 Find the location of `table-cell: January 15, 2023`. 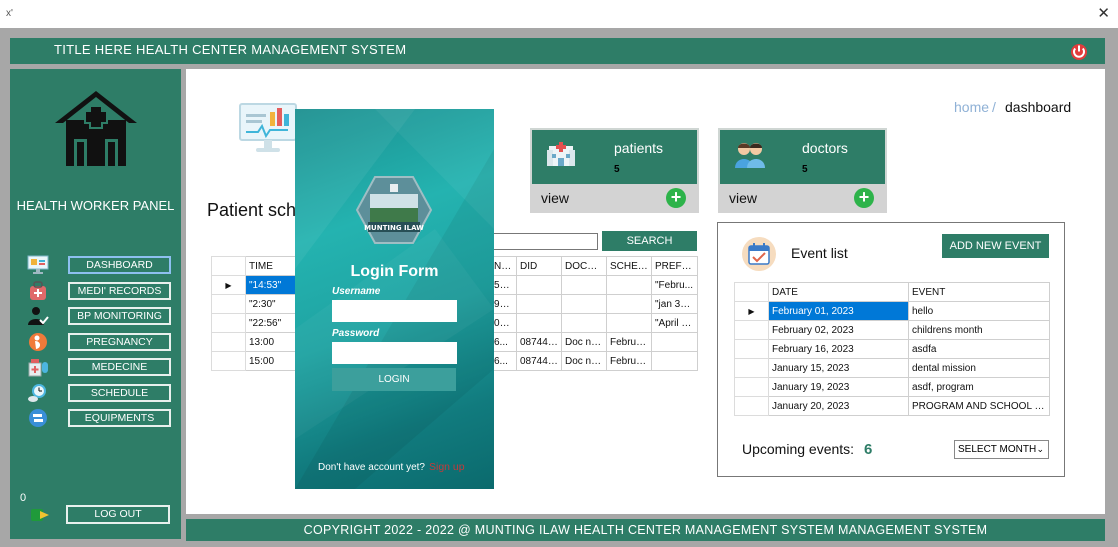

table-cell: January 15, 2023 is located at coordinates (838, 368).